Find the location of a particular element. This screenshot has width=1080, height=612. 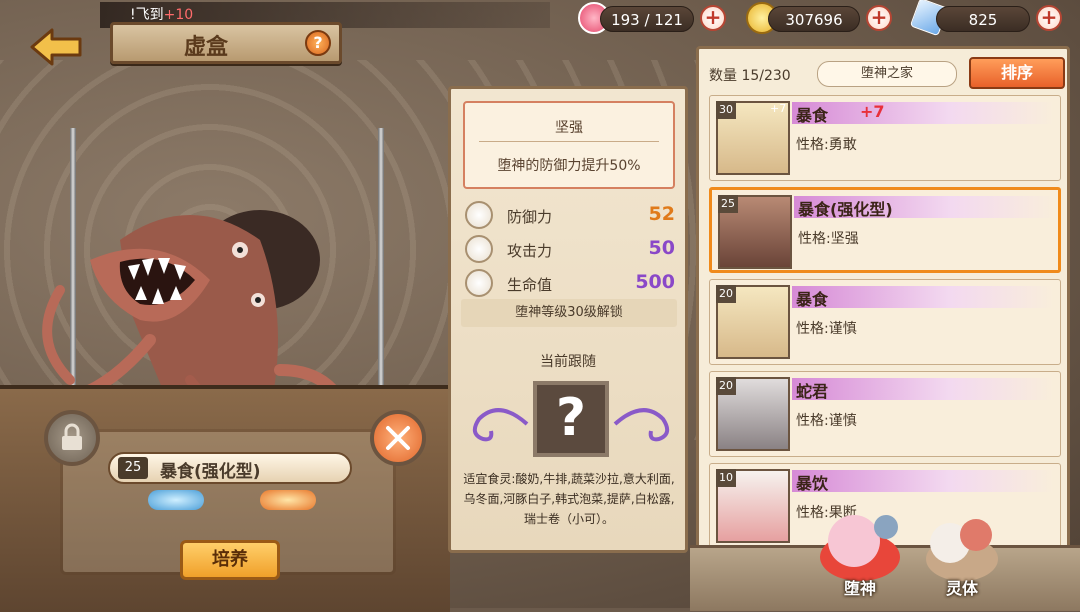

monster-card: 20 暴食 性格:谨慎 is located at coordinates (885, 322).